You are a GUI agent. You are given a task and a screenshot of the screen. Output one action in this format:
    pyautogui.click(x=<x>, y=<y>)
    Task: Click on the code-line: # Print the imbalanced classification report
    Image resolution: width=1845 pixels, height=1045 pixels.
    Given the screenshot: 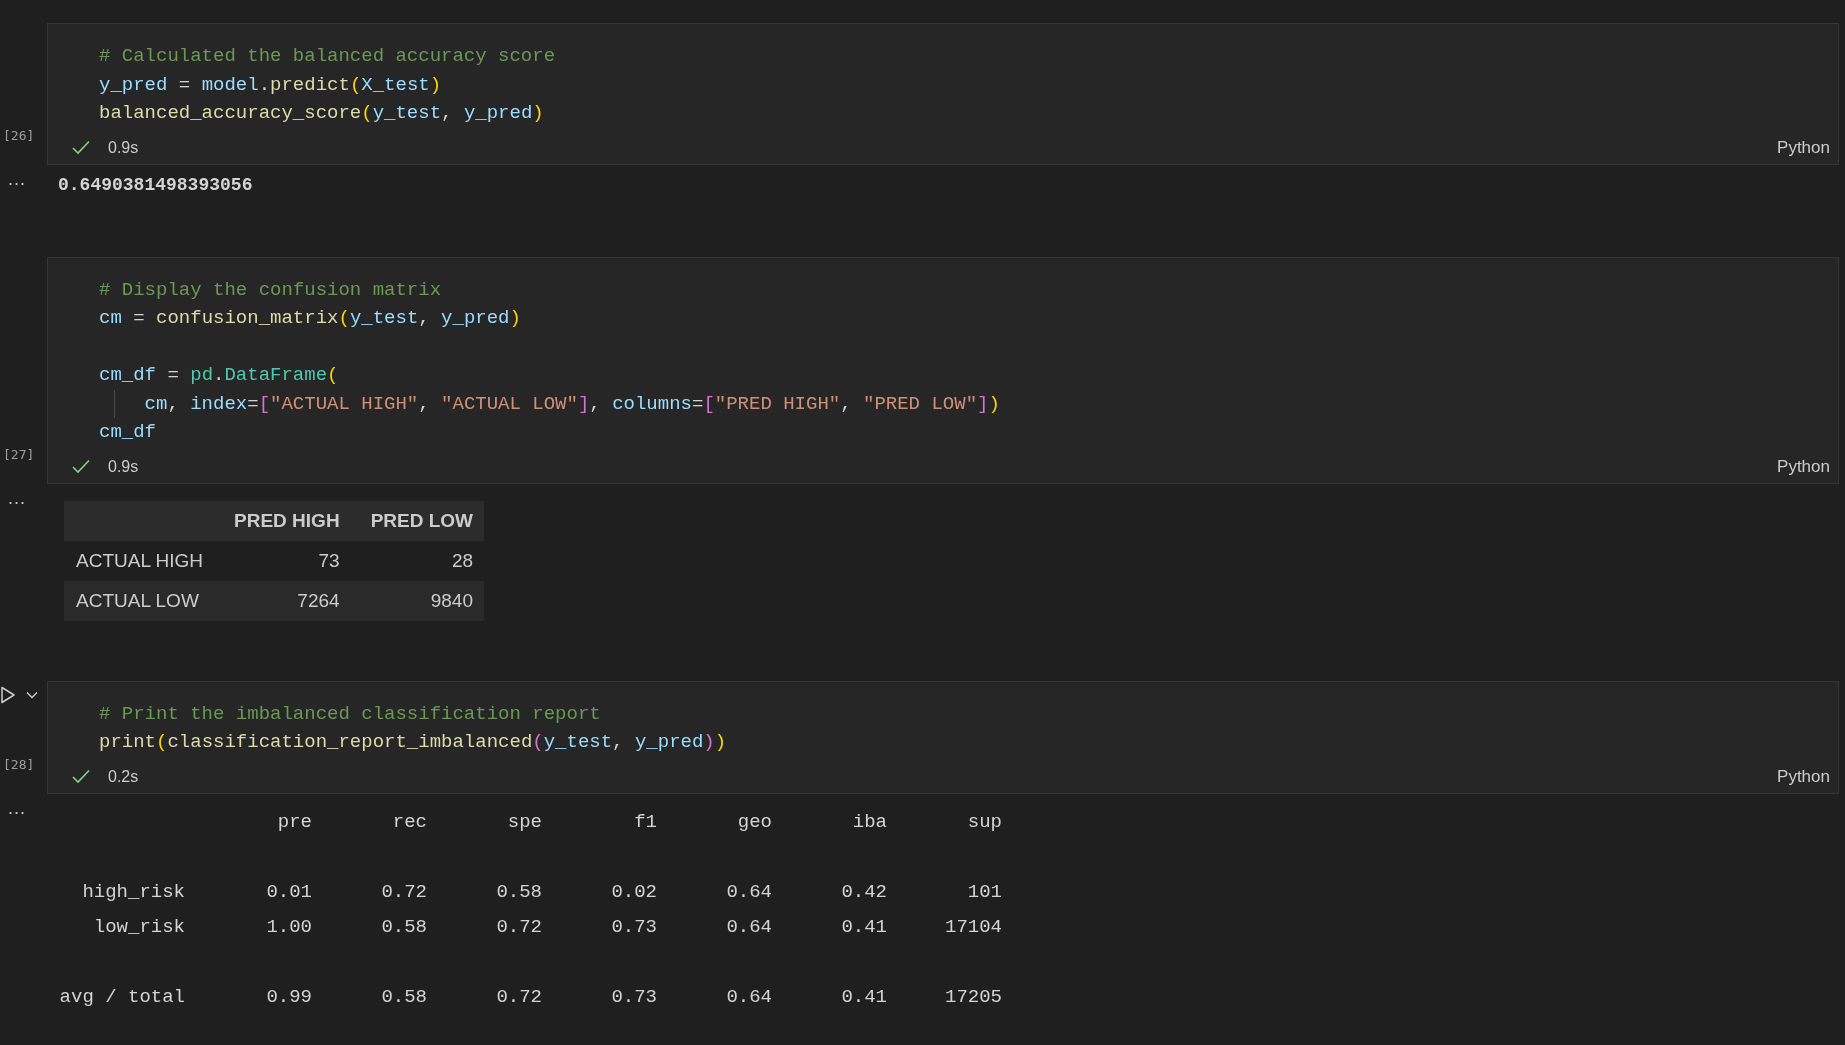 What is the action you would take?
    pyautogui.click(x=350, y=714)
    